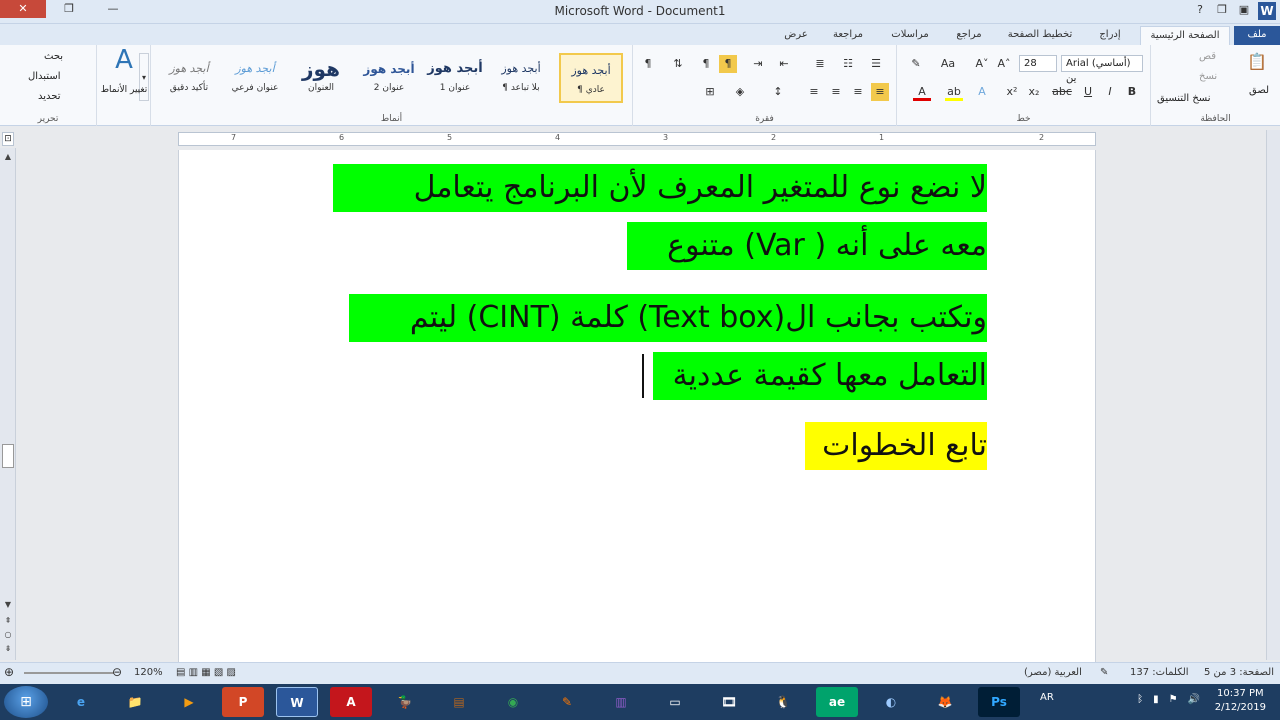 The width and height of the screenshot is (1280, 720). What do you see at coordinates (1038, 63) in the screenshot?
I see `font-size-combo: 28` at bounding box center [1038, 63].